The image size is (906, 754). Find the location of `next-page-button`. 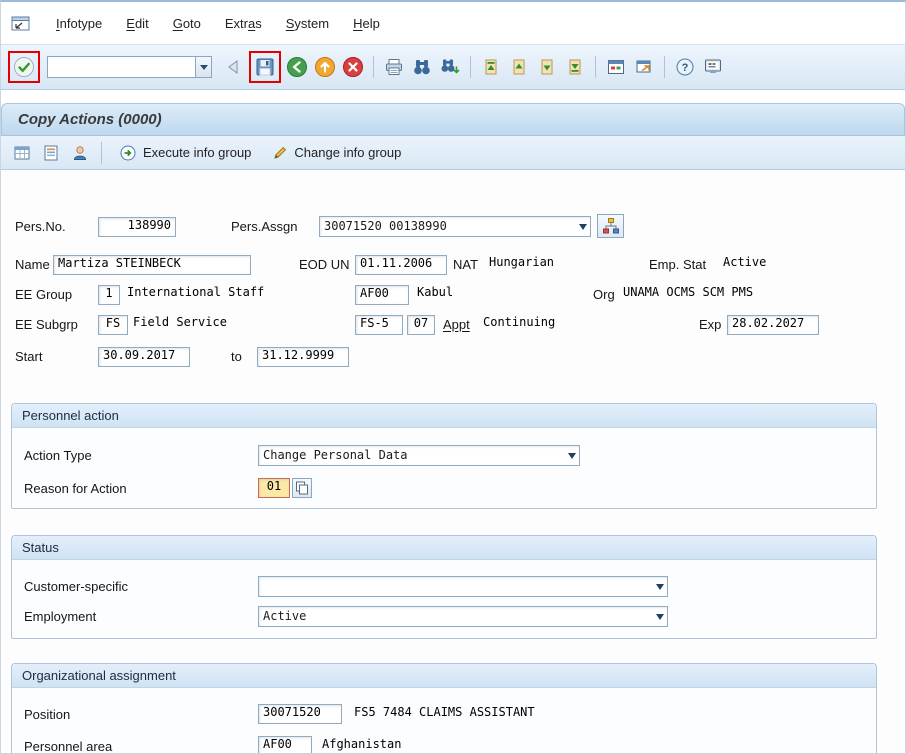

next-page-button is located at coordinates (547, 67).